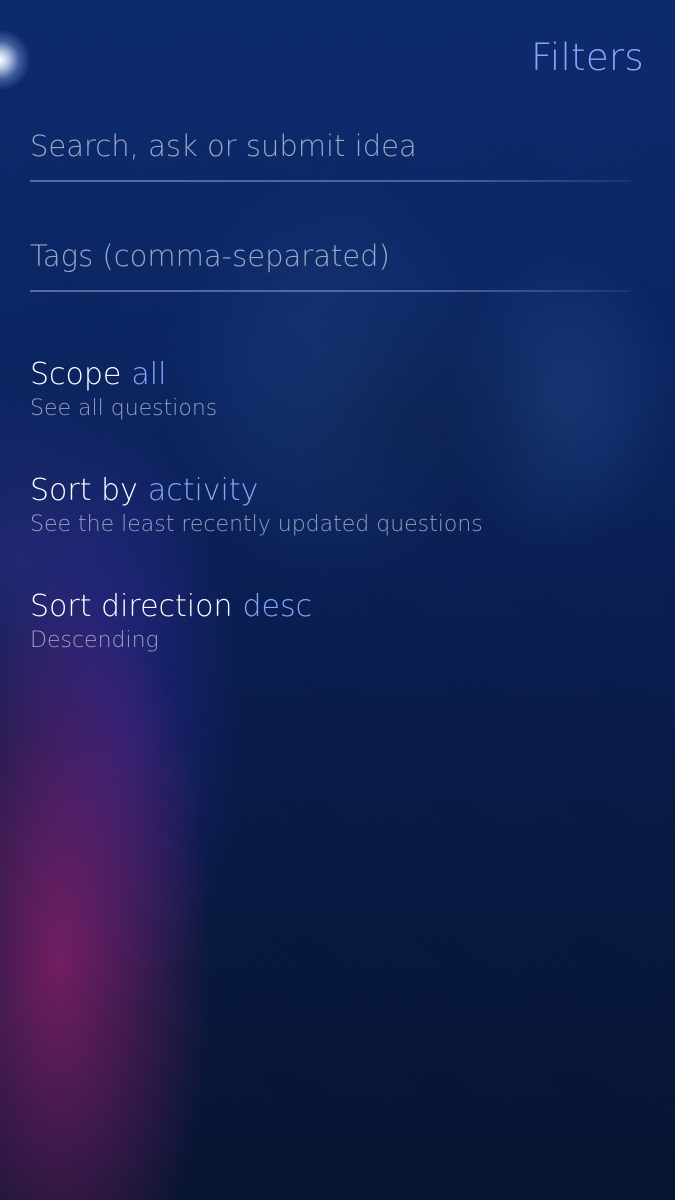  I want to click on scope-value: all, so click(149, 374).